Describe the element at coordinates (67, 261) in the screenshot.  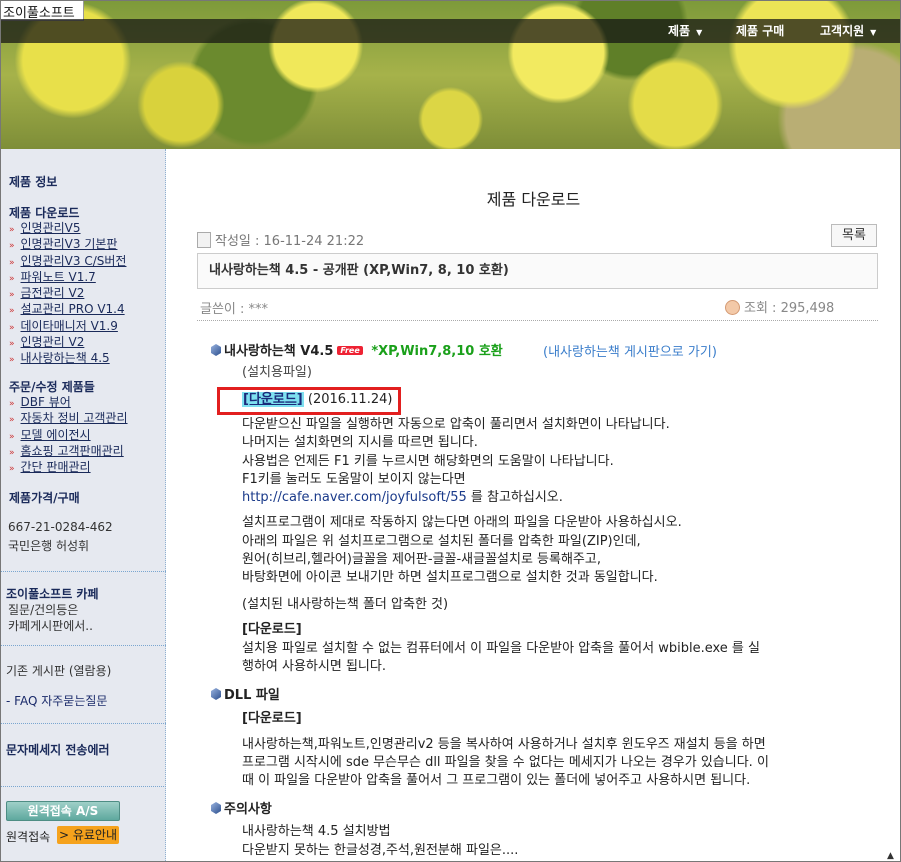
I see `sidebar-download-item: » 인명관리V3 C/S버전` at that location.